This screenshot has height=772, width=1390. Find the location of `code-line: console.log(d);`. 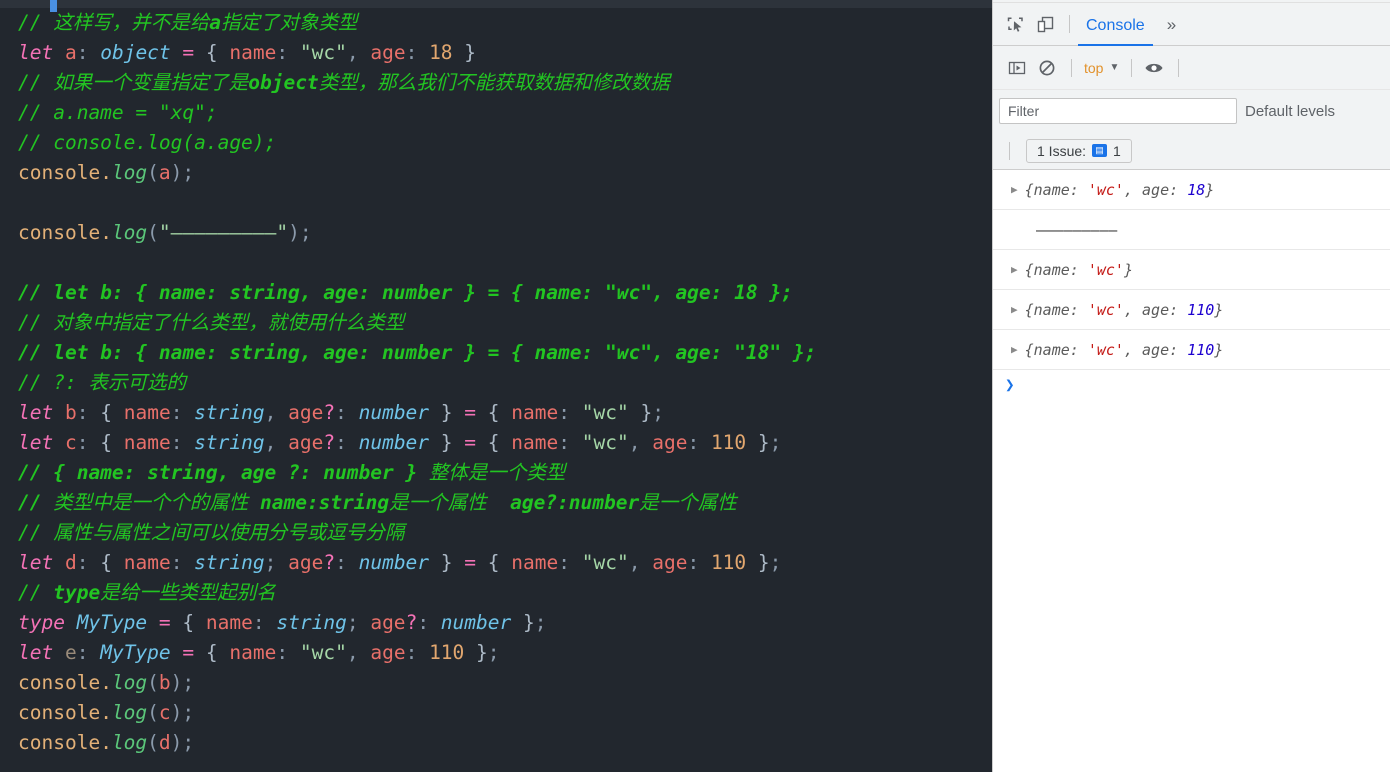

code-line: console.log(d); is located at coordinates (505, 743).